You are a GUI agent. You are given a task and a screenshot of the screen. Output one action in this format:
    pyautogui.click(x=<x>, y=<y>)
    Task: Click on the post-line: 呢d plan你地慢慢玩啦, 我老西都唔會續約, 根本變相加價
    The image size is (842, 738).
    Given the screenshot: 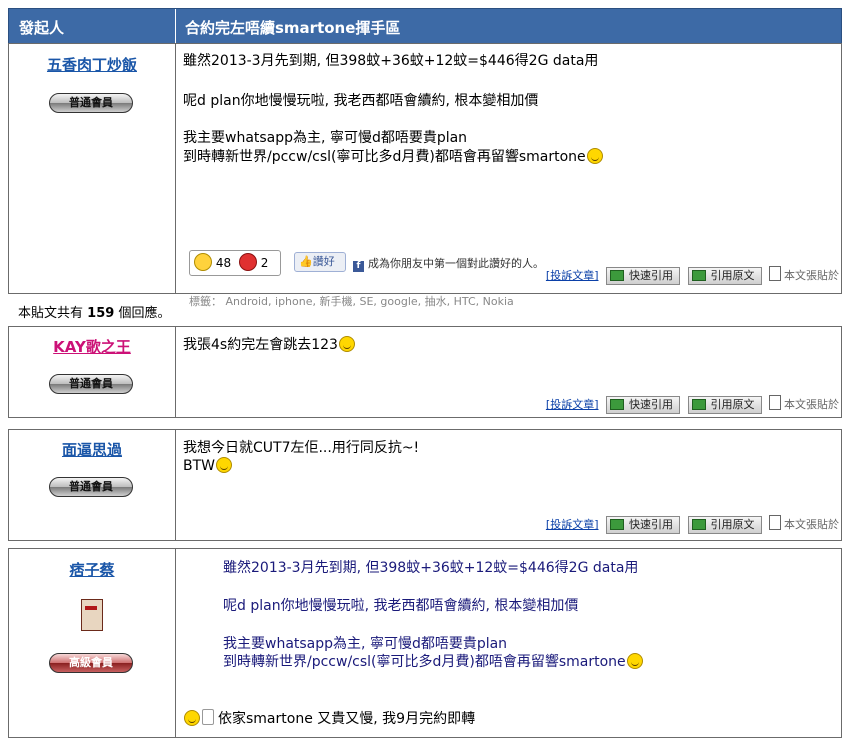 What is the action you would take?
    pyautogui.click(x=361, y=101)
    